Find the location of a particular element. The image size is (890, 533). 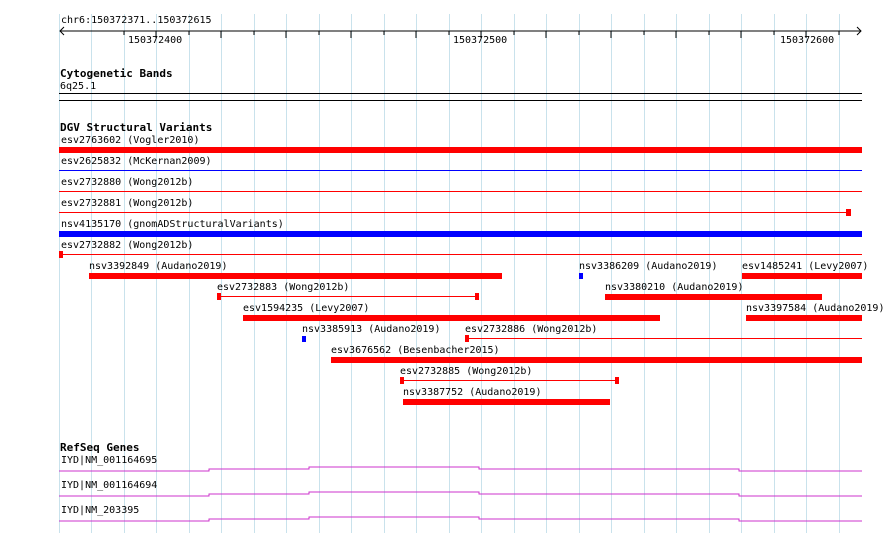

ruler-tick-label: 150372400 is located at coordinates (155, 40).